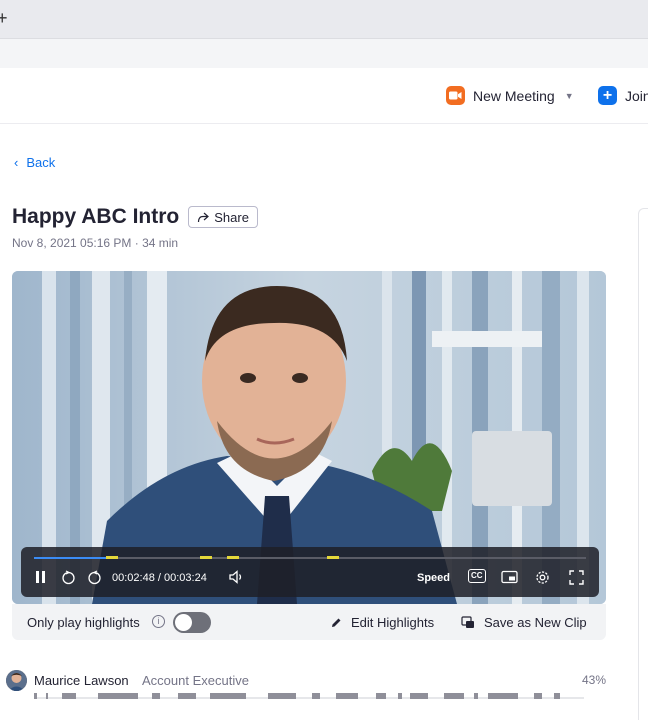  I want to click on gear-icon, so click(542, 580).